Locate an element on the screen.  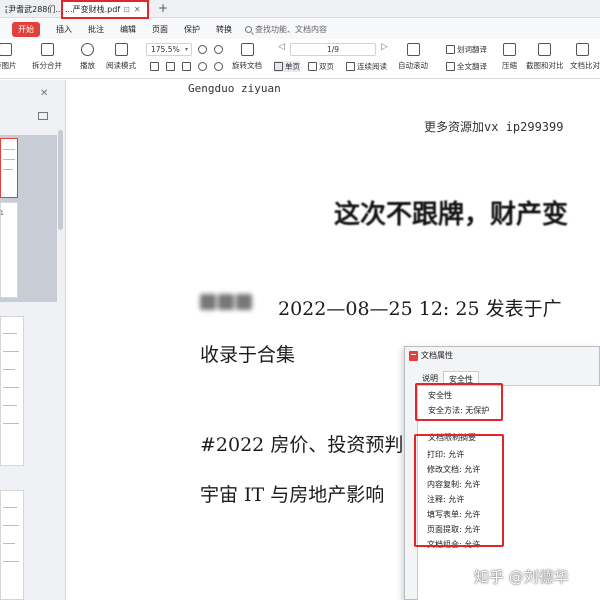
search-icon is located at coordinates (248, 29).